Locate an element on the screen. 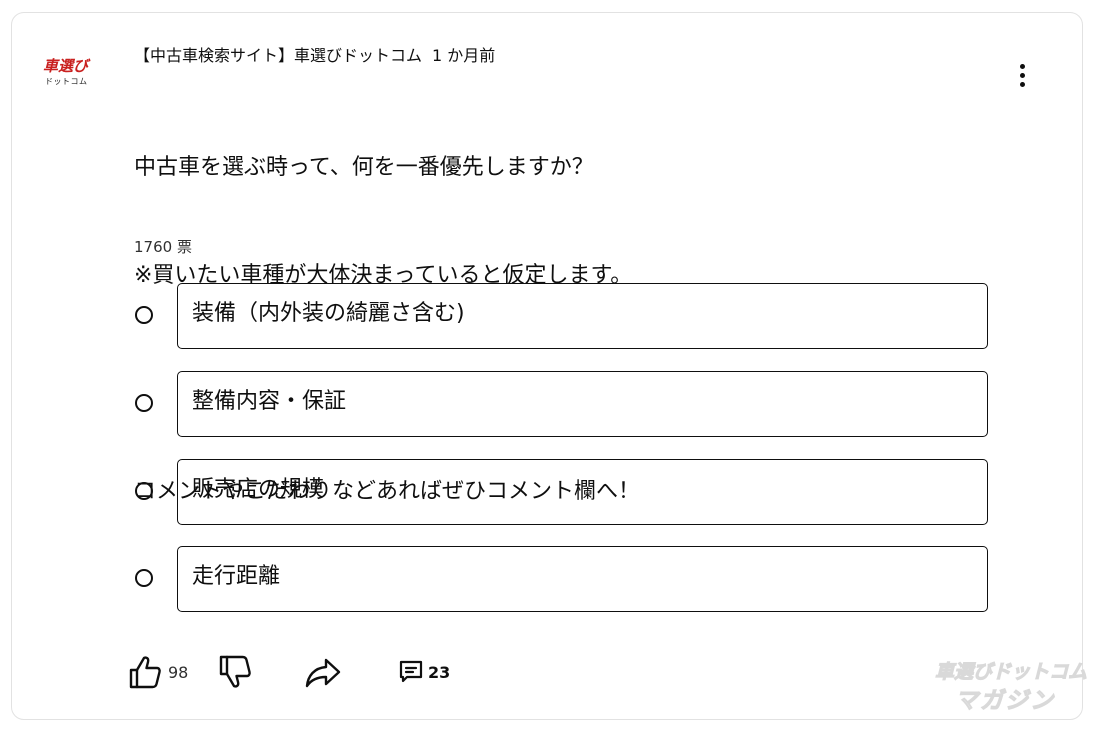 The height and width of the screenshot is (731, 1100). post-body-line: 中古車を選ぶ時って、何を一番優先しますか？ is located at coordinates (364, 167).